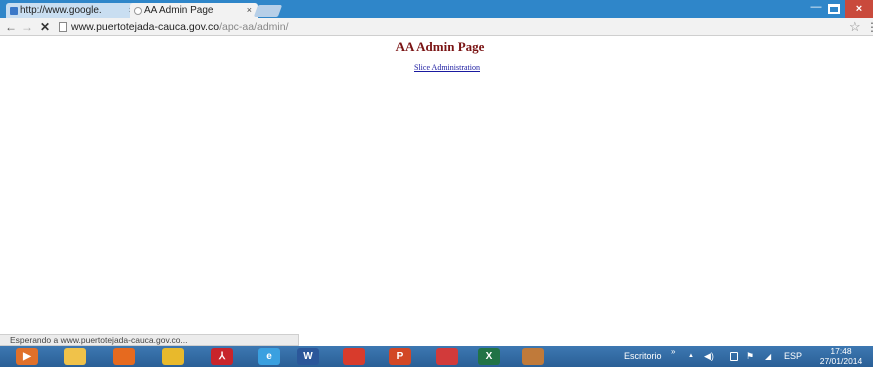 This screenshot has height=367, width=873. I want to click on chrome-icon, so click(173, 356).